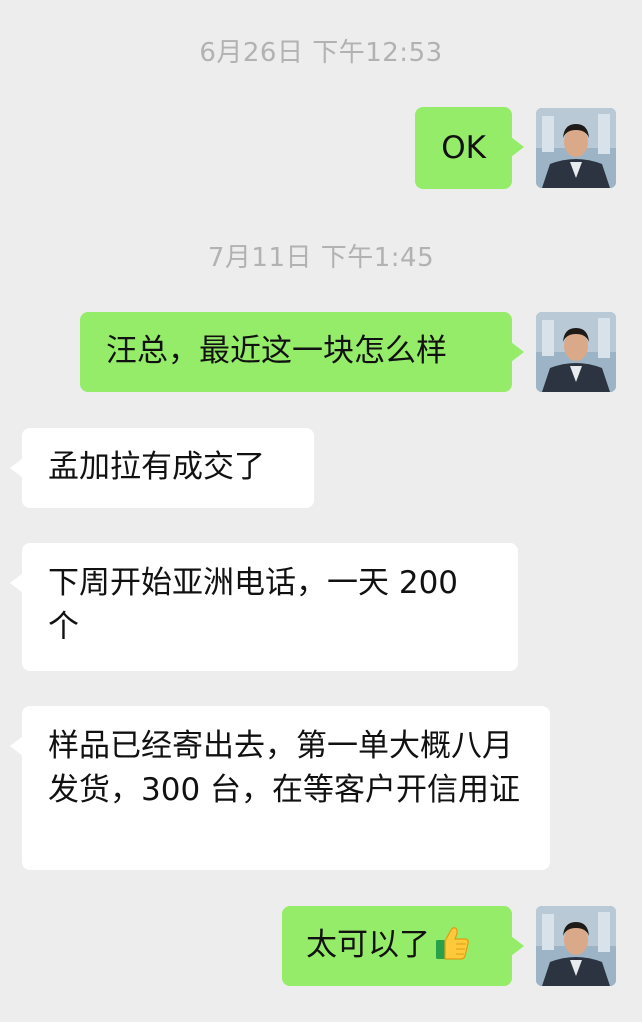 This screenshot has height=1022, width=642. What do you see at coordinates (463, 148) in the screenshot?
I see `message-text: OK` at bounding box center [463, 148].